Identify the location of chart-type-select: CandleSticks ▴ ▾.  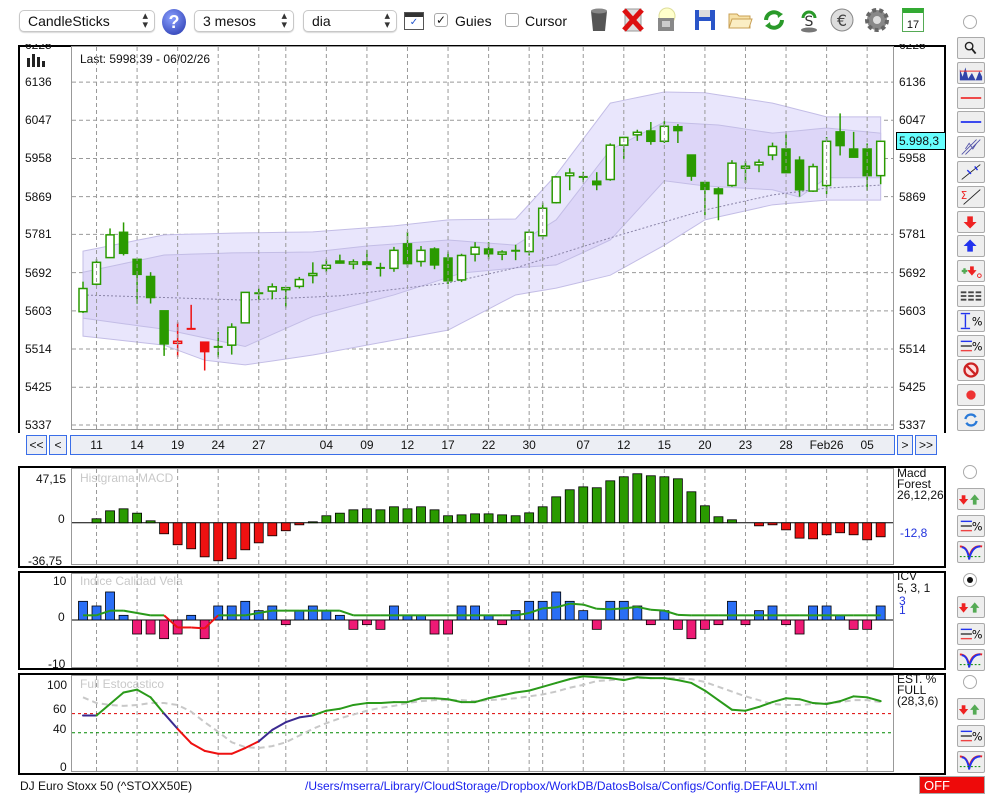
(87, 21).